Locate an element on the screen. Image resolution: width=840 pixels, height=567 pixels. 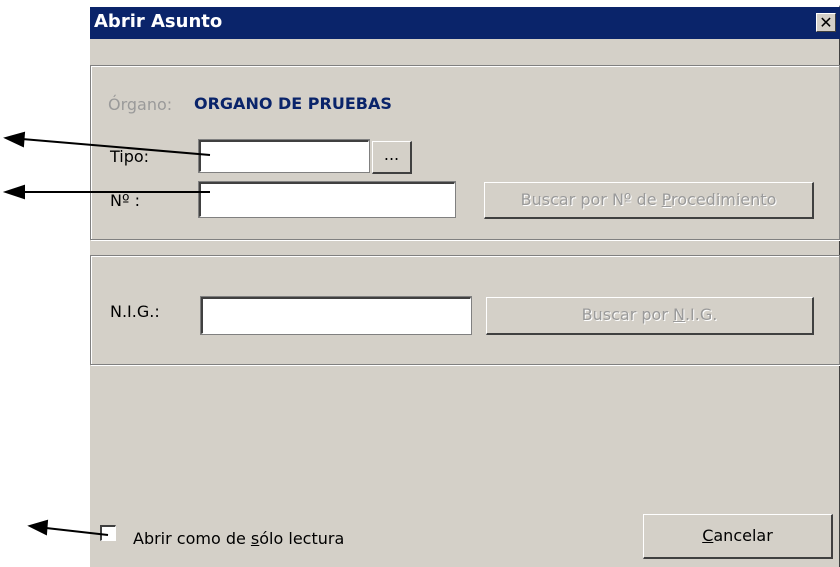
annotation-arrow-checkbox is located at coordinates (77, 531).